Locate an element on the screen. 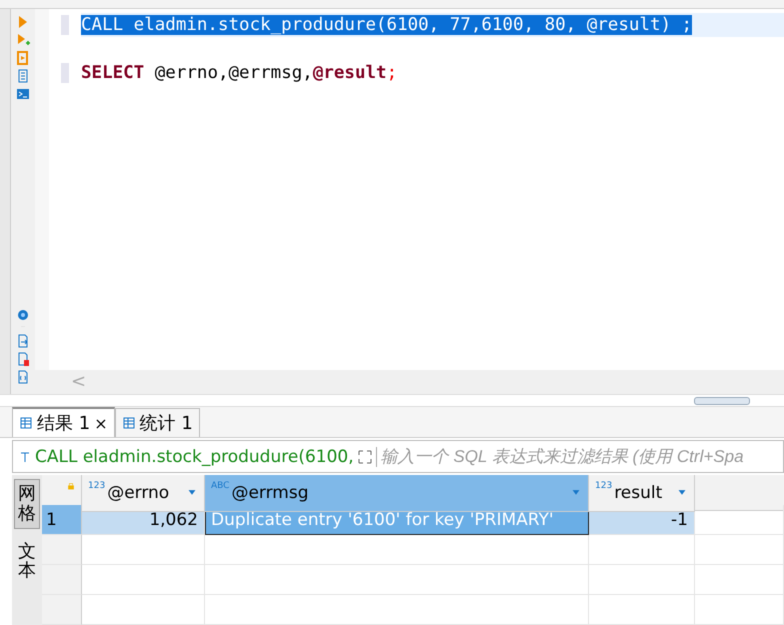  column-header: $^{123}$ result is located at coordinates (642, 493).